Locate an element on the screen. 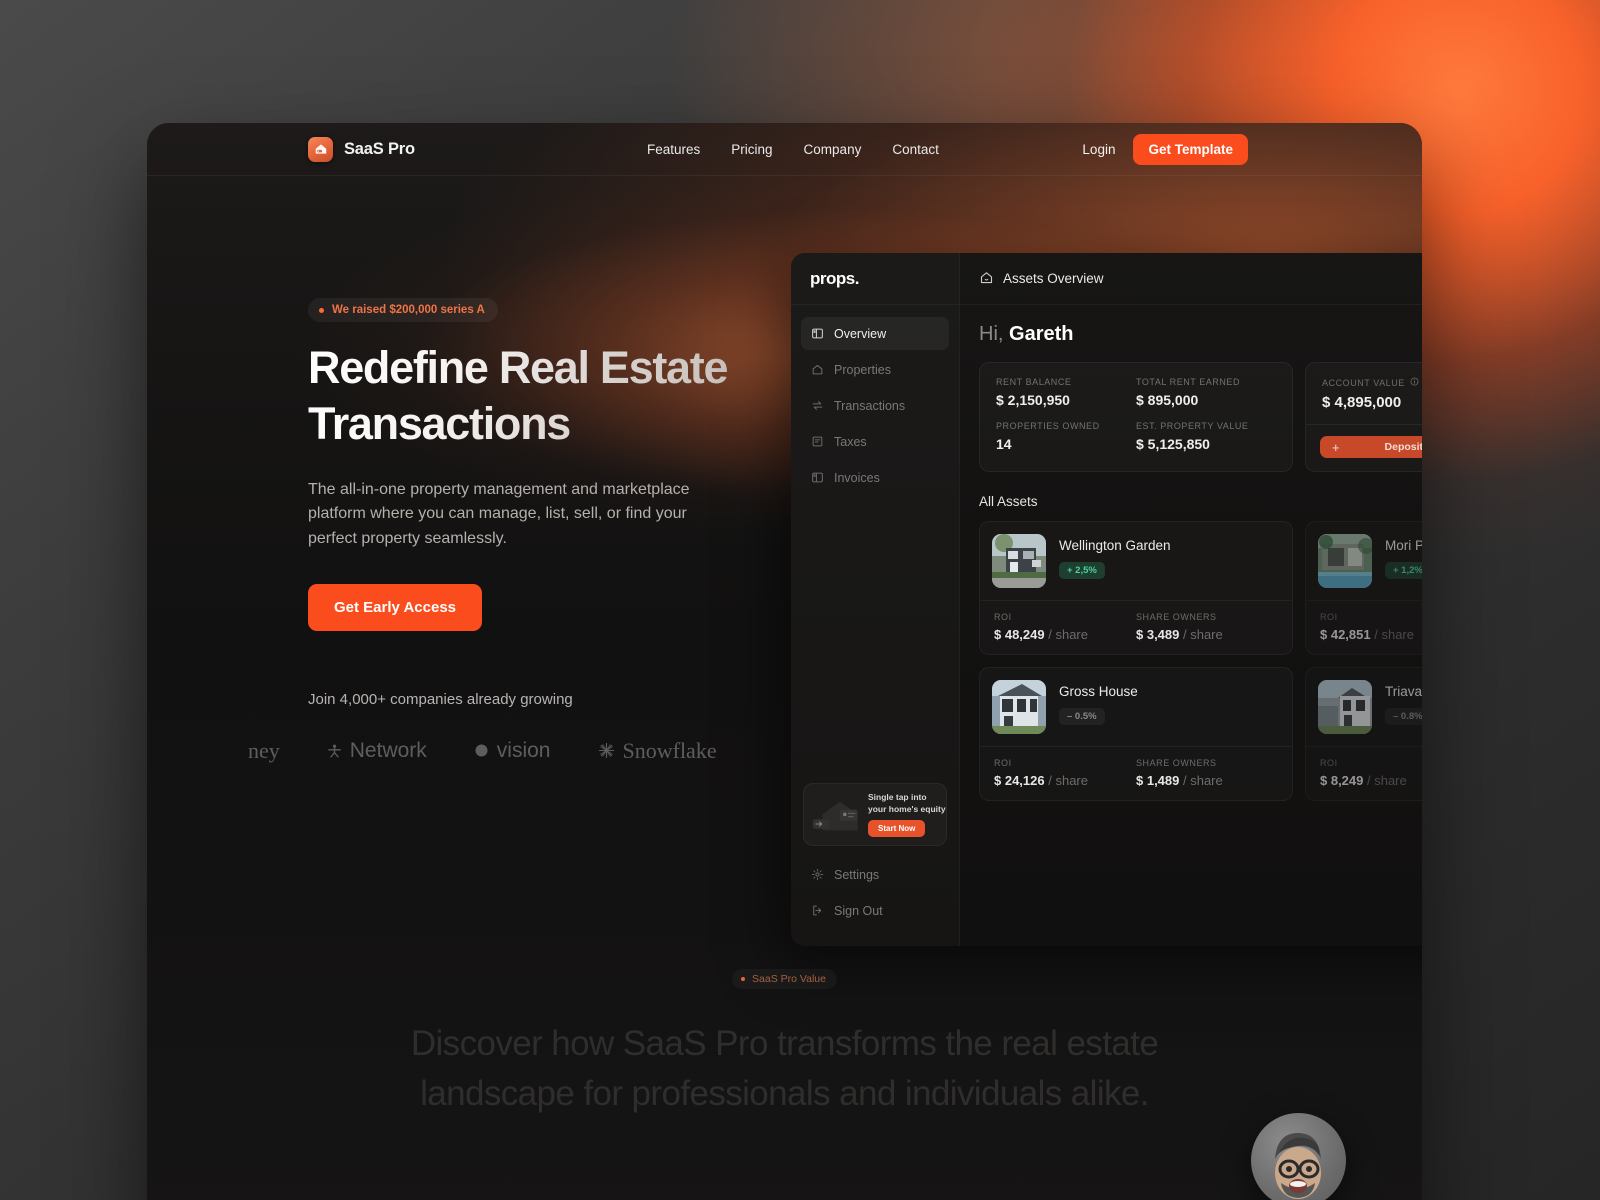 This screenshot has height=1200, width=1600. asset-change-badge: – 0.5% is located at coordinates (1082, 716).